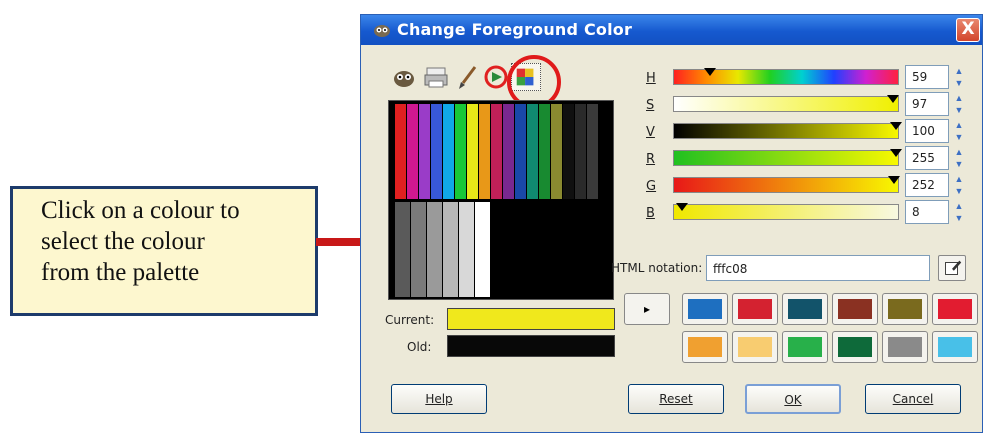  I want to click on b-slider, so click(786, 211).